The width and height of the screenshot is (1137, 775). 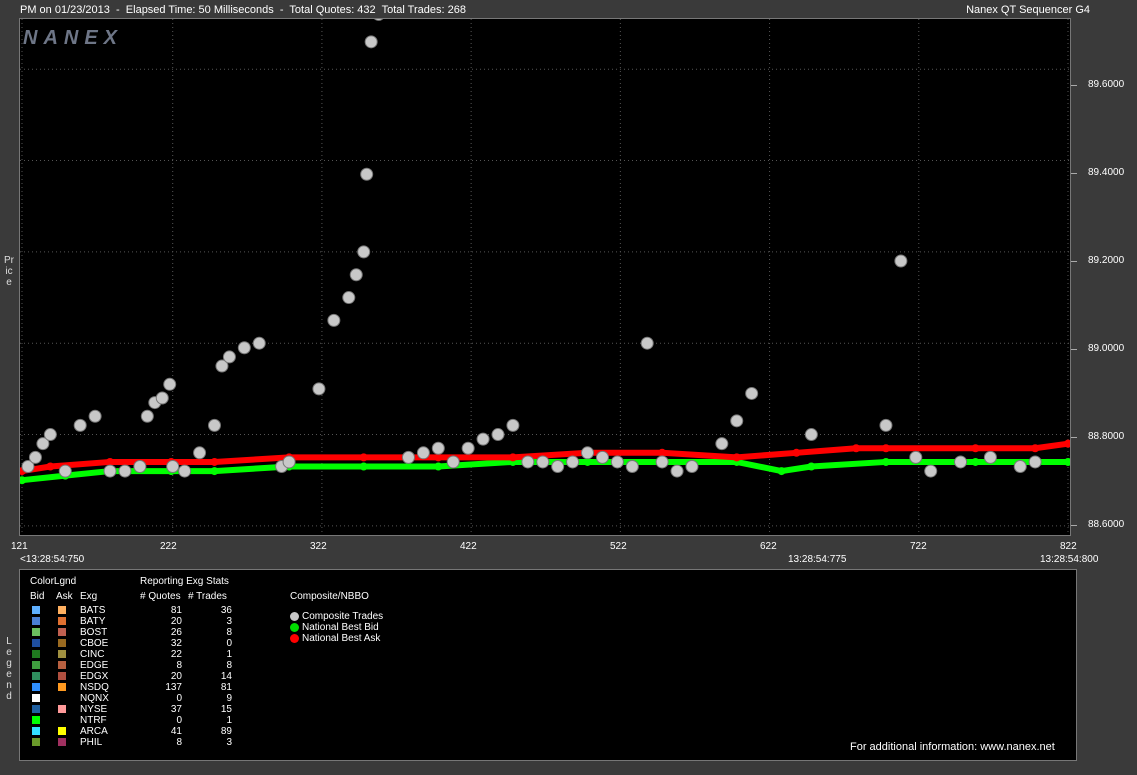 I want to click on nanex-logo: NANEX, so click(x=73, y=38).